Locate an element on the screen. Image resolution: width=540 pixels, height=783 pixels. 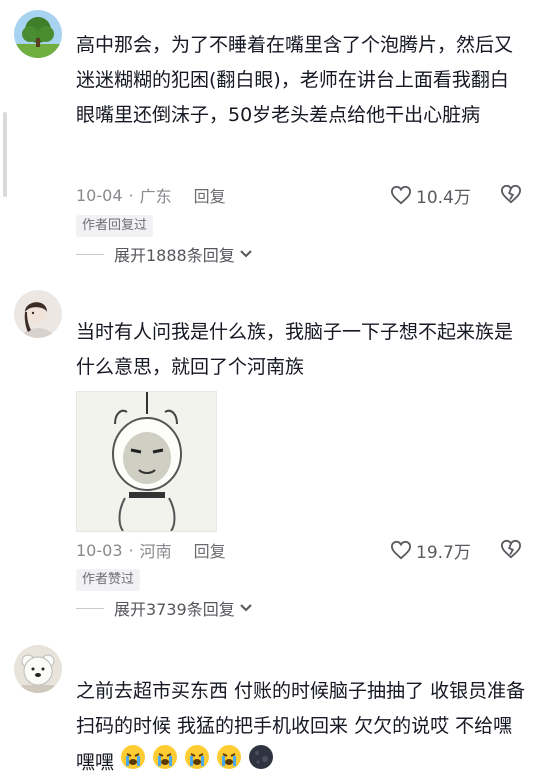
like-button: 19.7万 is located at coordinates (430, 550).